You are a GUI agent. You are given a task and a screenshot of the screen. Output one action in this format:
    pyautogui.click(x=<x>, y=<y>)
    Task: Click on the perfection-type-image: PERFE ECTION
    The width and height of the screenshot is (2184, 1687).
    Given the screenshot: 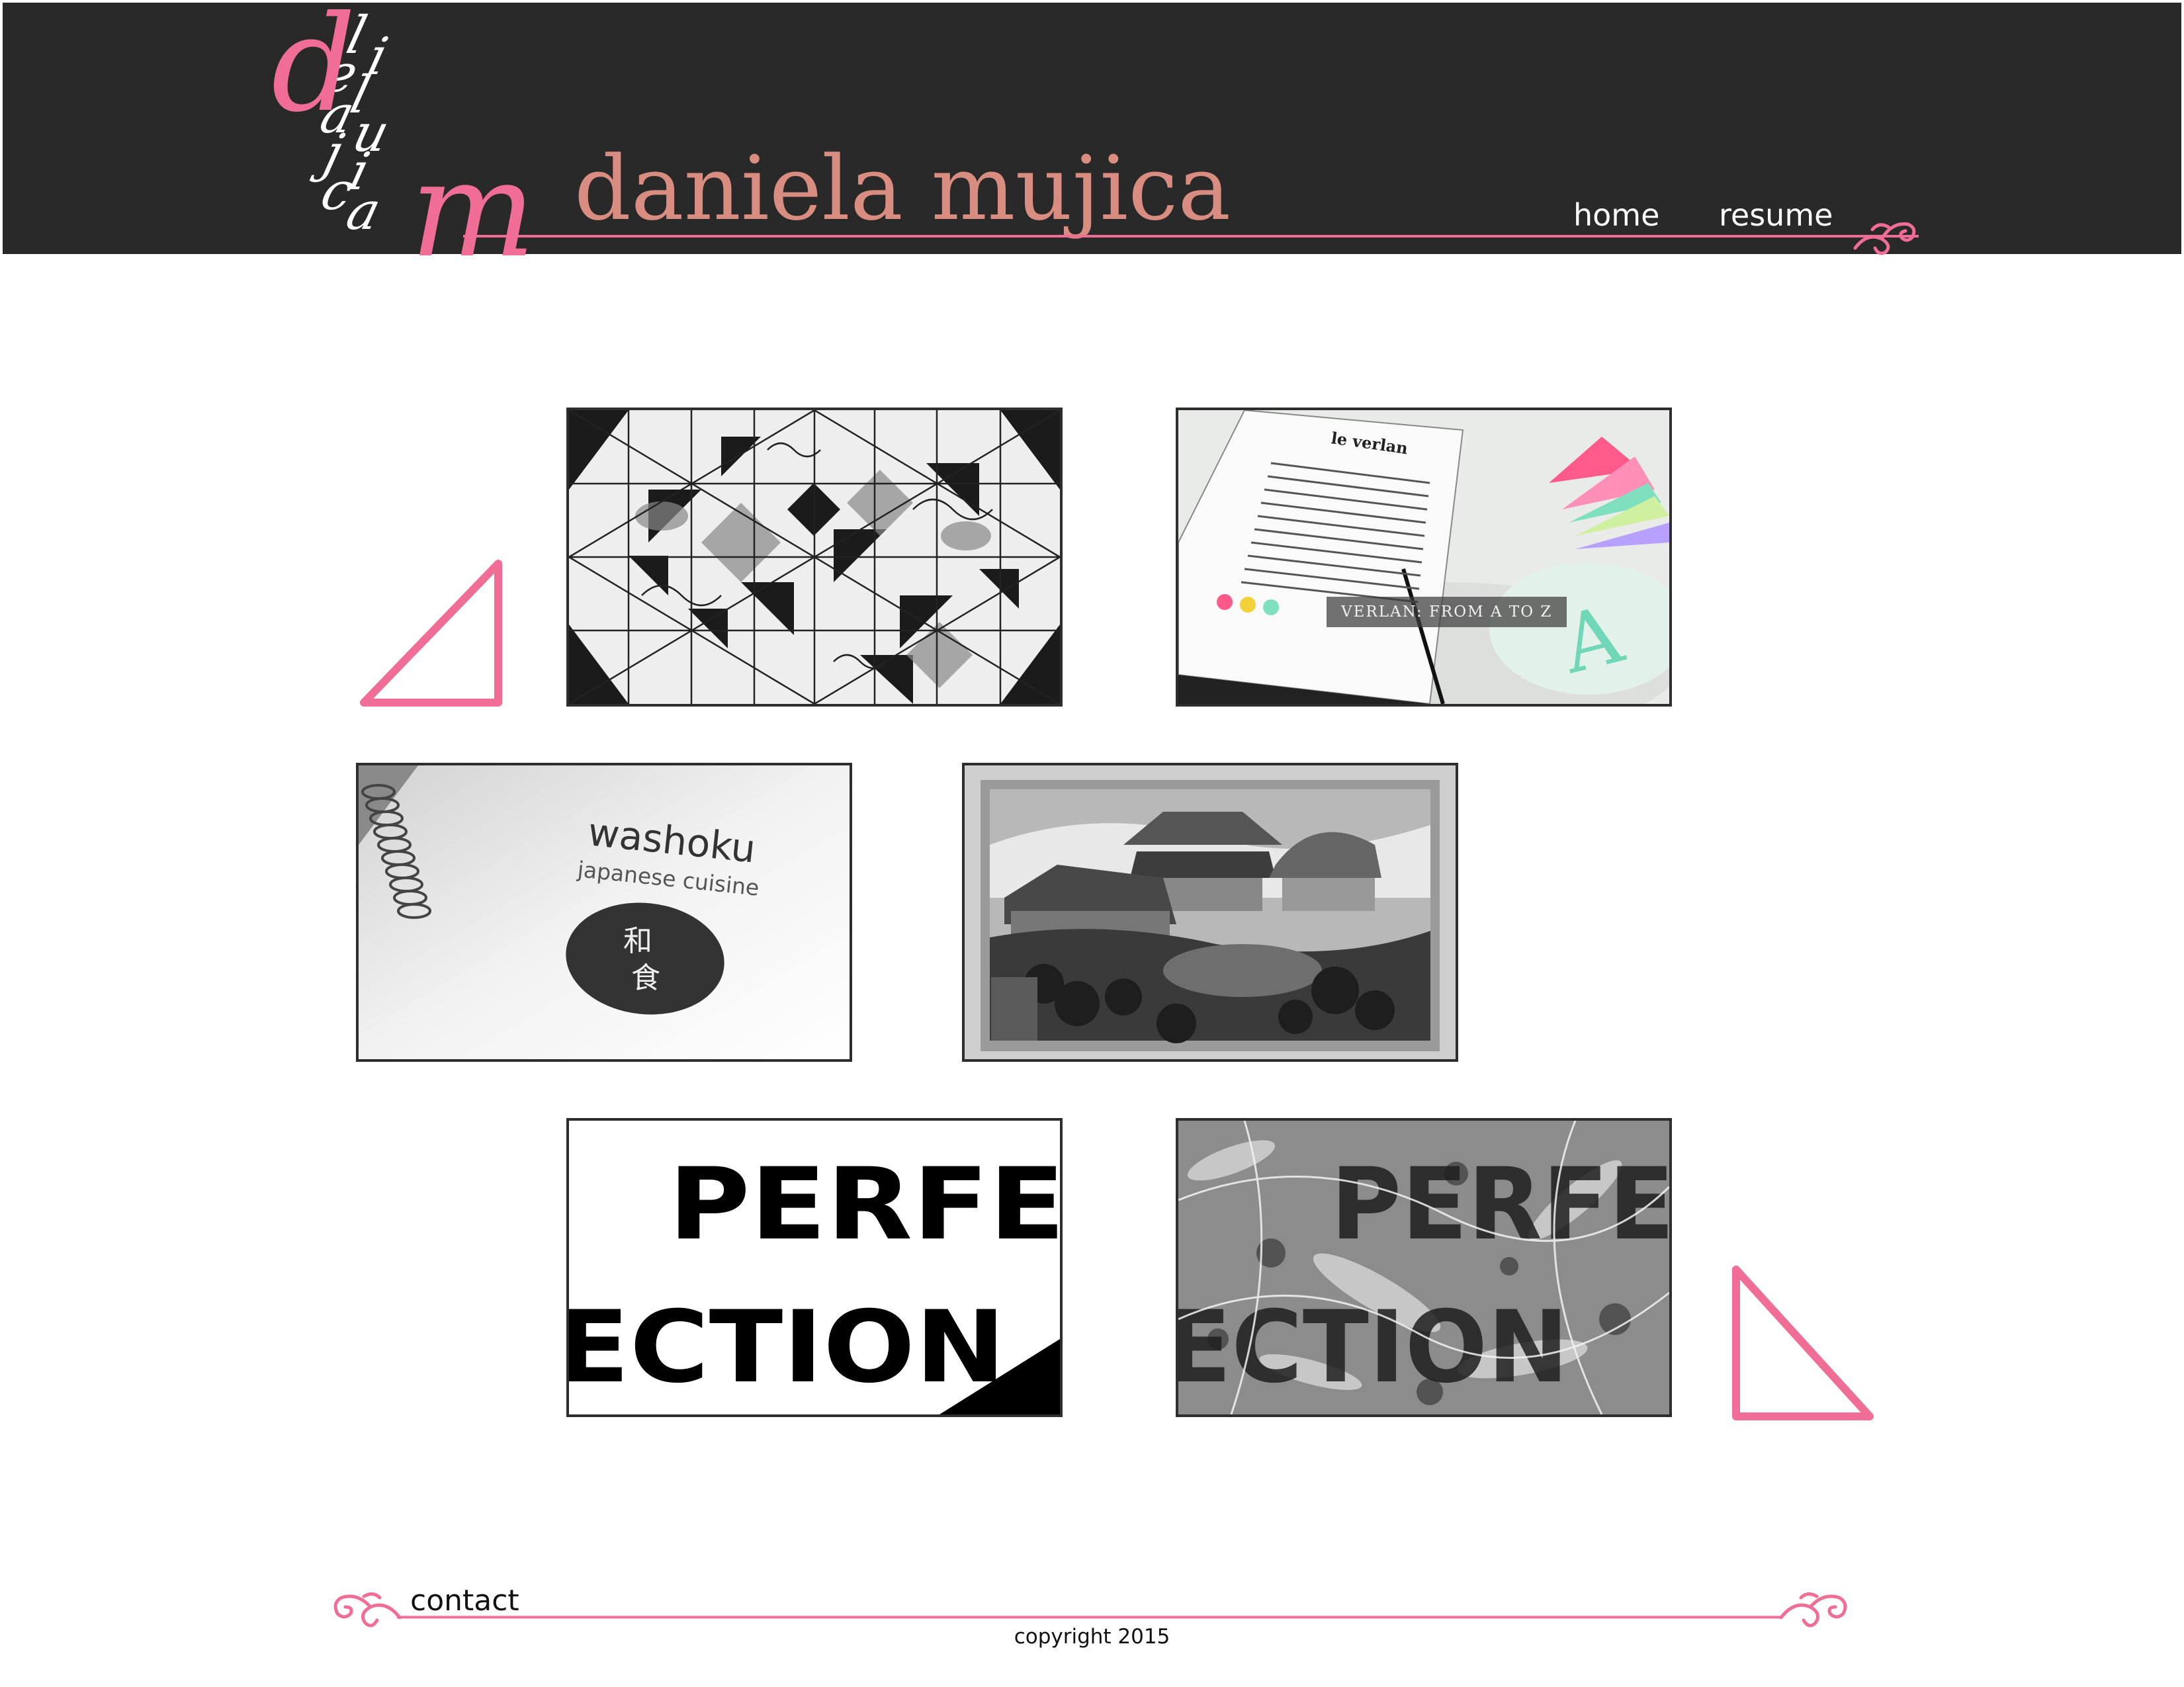 What is the action you would take?
    pyautogui.click(x=815, y=1268)
    